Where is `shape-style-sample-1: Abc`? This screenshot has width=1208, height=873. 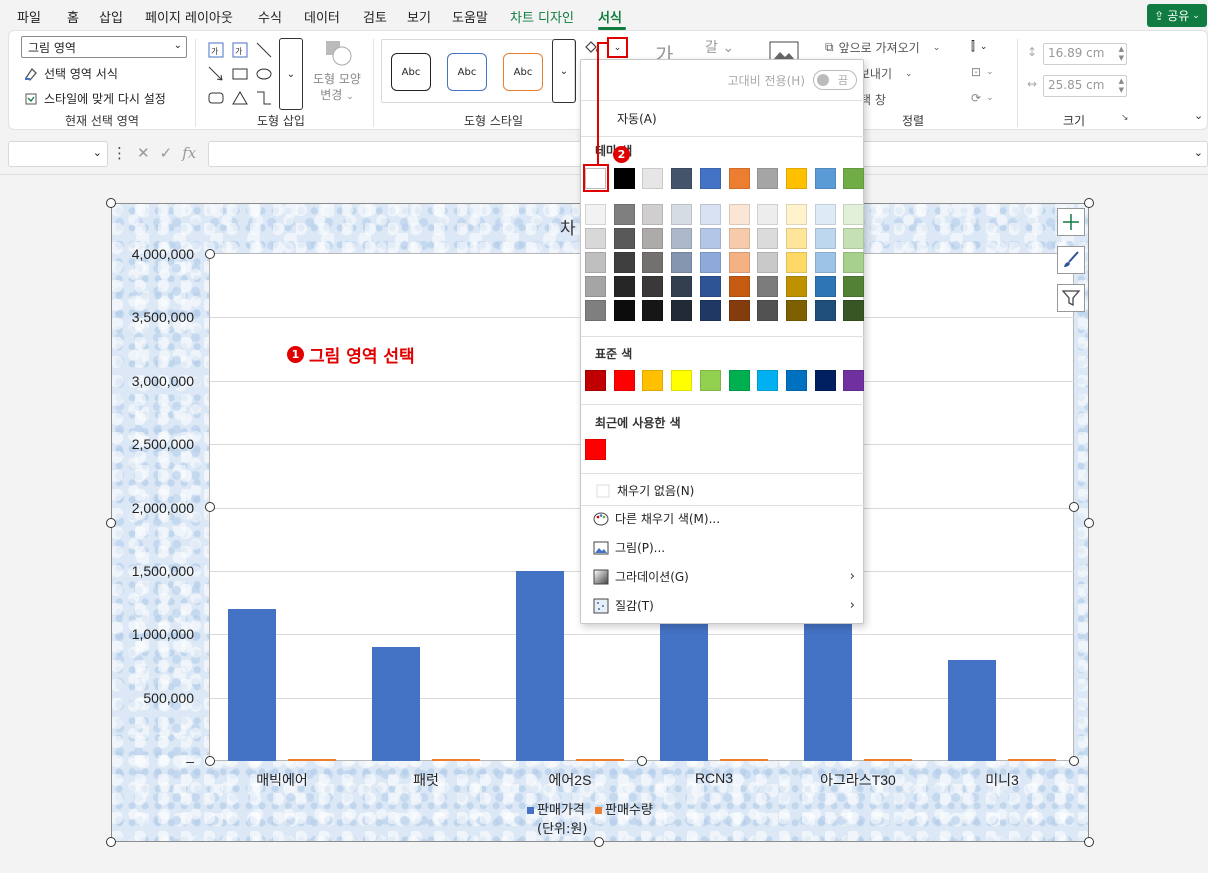 shape-style-sample-1: Abc is located at coordinates (411, 72).